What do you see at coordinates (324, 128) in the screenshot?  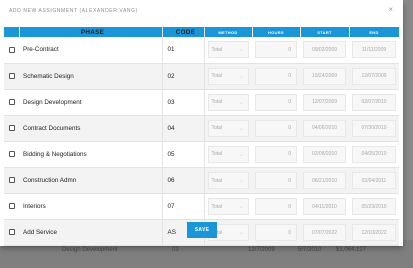 I see `start-date-input: 04/06/2010` at bounding box center [324, 128].